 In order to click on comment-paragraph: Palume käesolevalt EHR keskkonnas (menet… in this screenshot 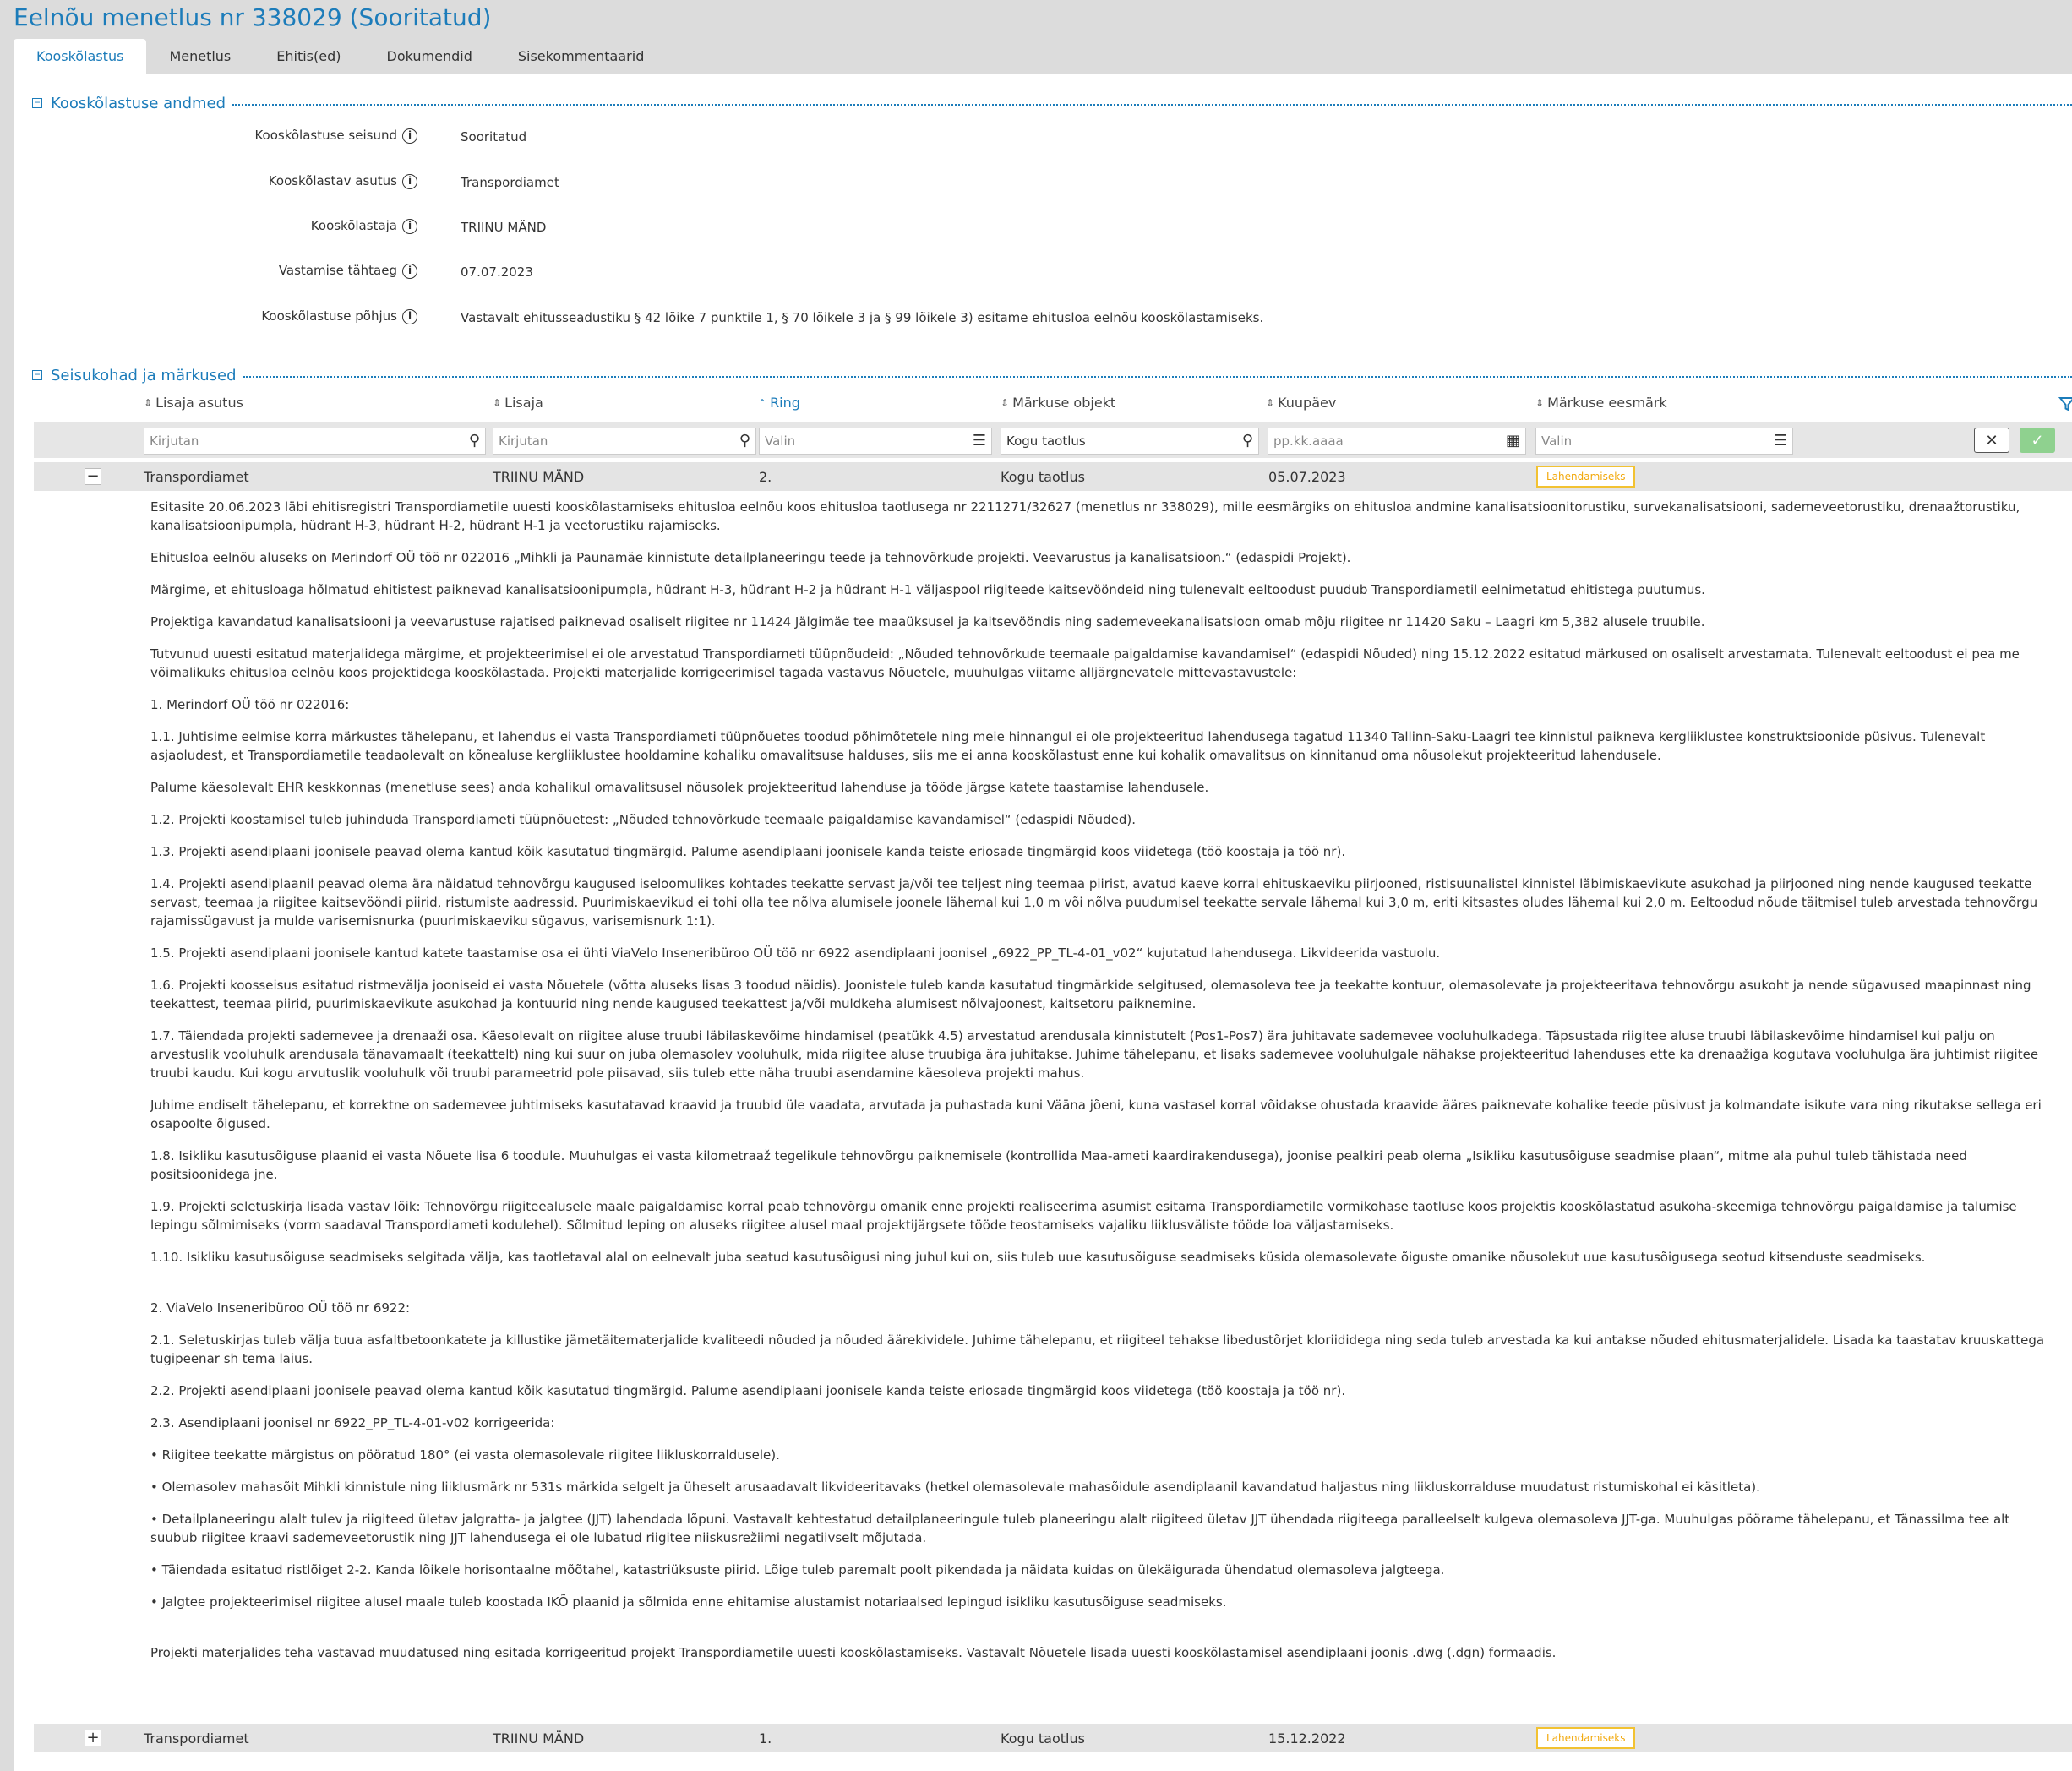, I will do `click(679, 787)`.